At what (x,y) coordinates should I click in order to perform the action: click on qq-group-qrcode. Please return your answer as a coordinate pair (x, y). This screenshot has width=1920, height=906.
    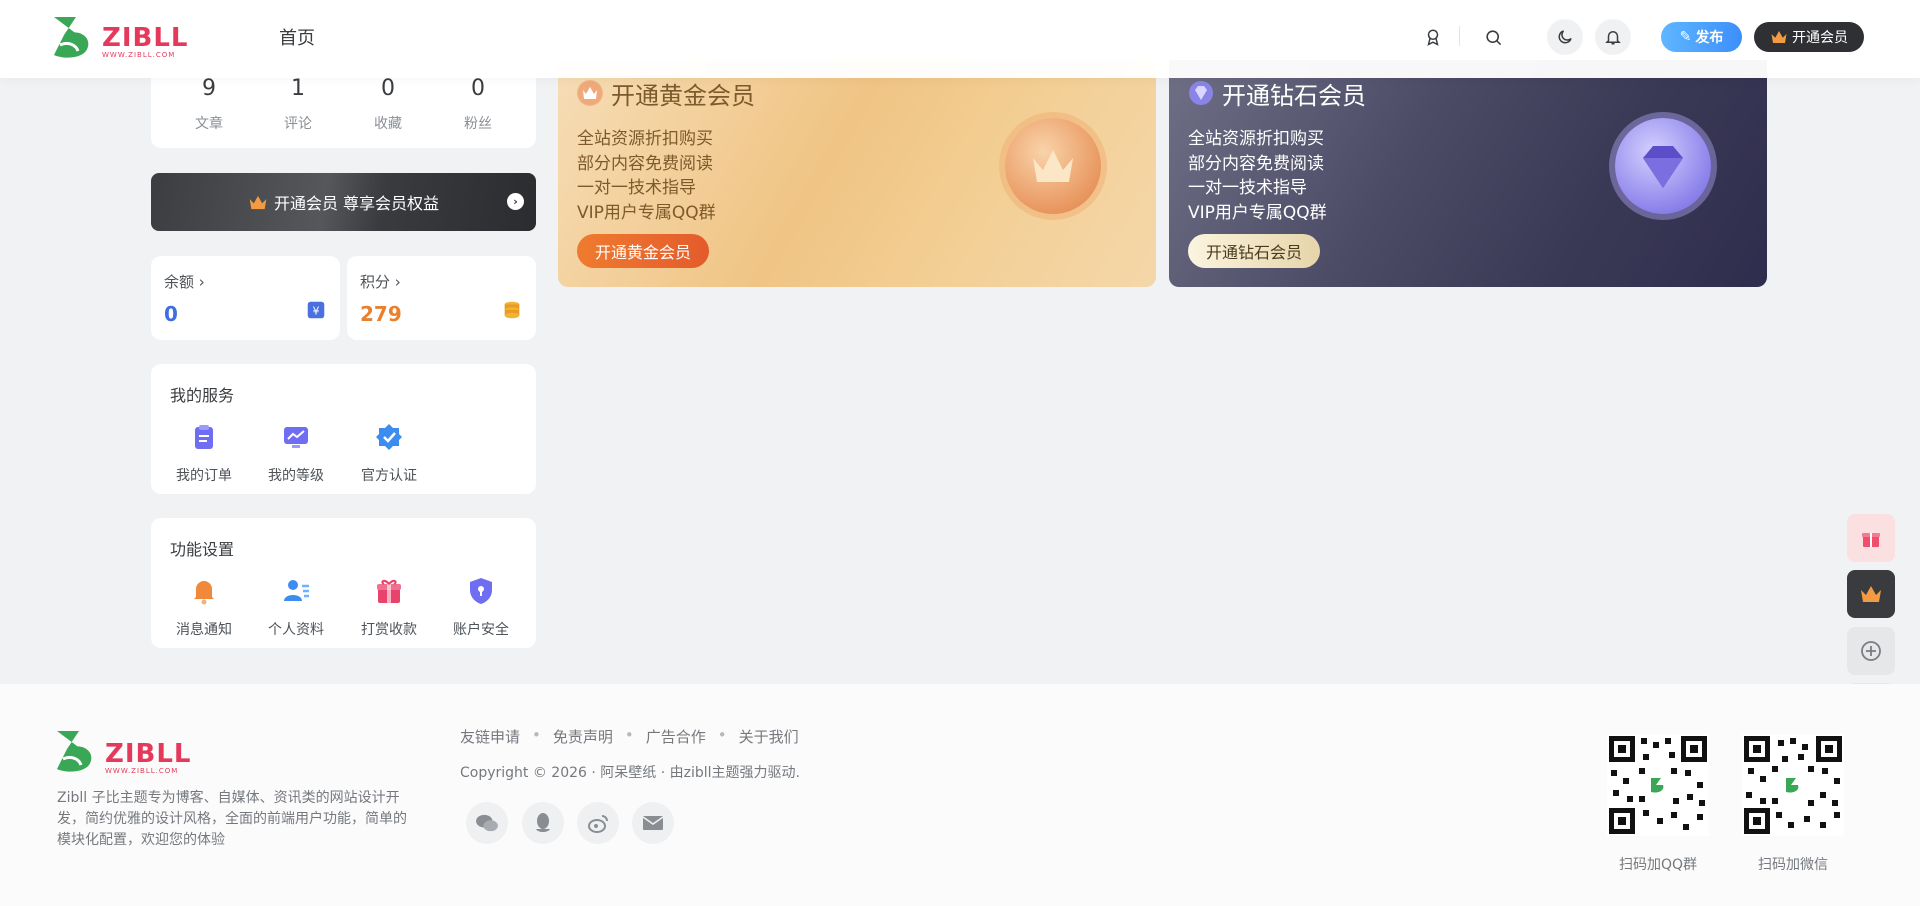
    Looking at the image, I should click on (1658, 785).